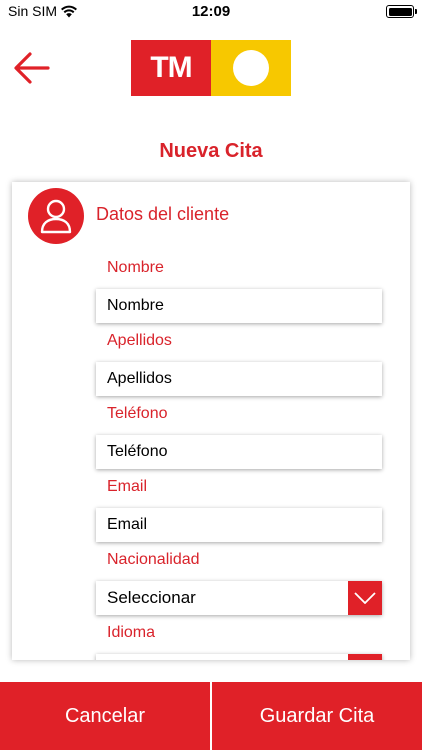  Describe the element at coordinates (317, 716) in the screenshot. I see `save-appointment-button: Guardar Cita` at that location.